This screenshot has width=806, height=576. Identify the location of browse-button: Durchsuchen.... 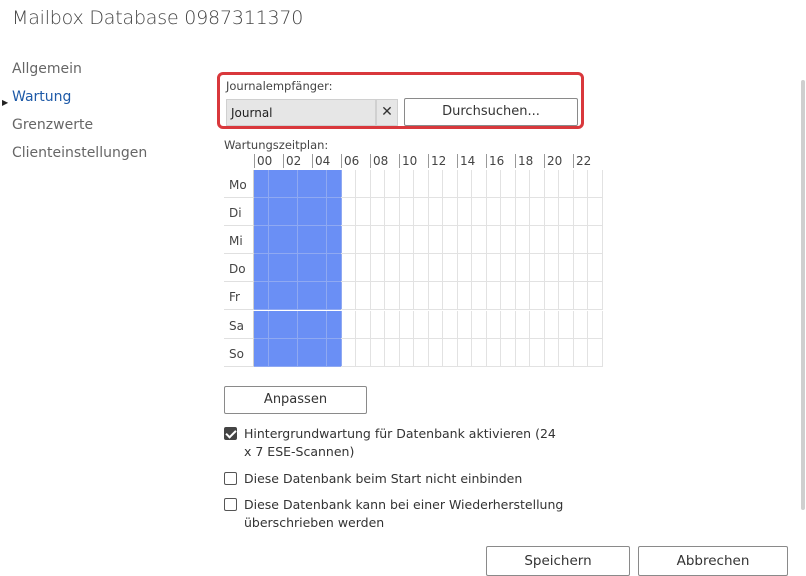
(491, 112).